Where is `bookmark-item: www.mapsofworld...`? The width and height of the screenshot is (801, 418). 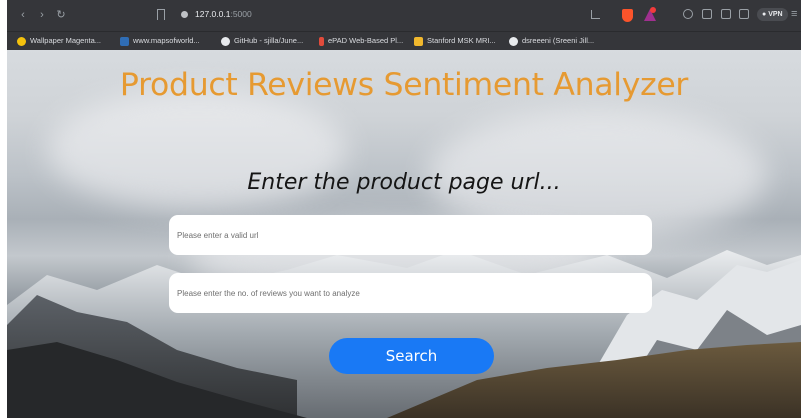
bookmark-item: www.mapsofworld... is located at coordinates (160, 41).